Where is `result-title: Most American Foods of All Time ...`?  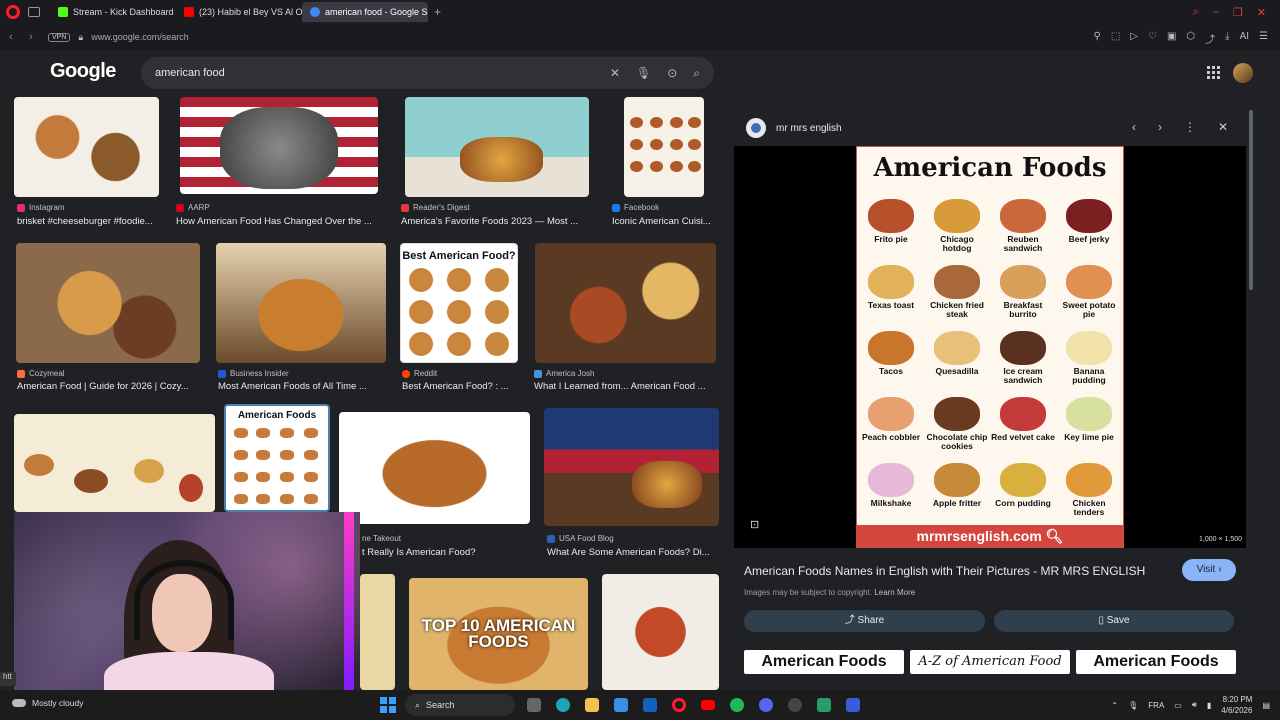
result-title: Most American Foods of All Time ... is located at coordinates (303, 386).